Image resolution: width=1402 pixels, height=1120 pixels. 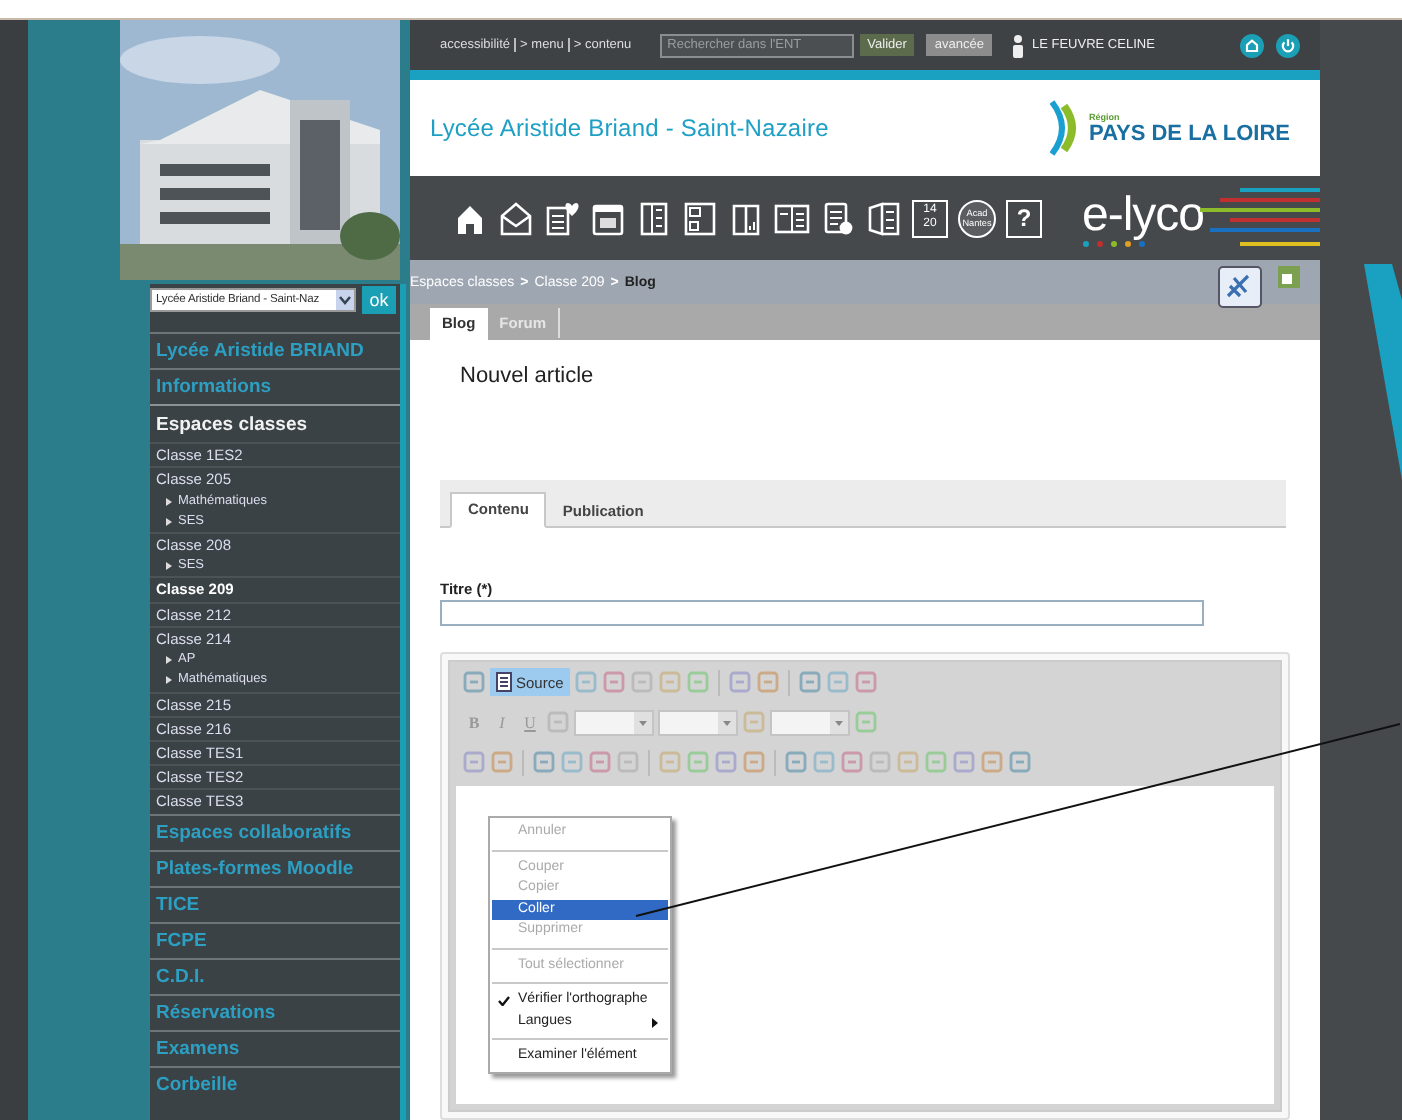 What do you see at coordinates (1143, 216) in the screenshot?
I see `app-logo: e-lyco` at bounding box center [1143, 216].